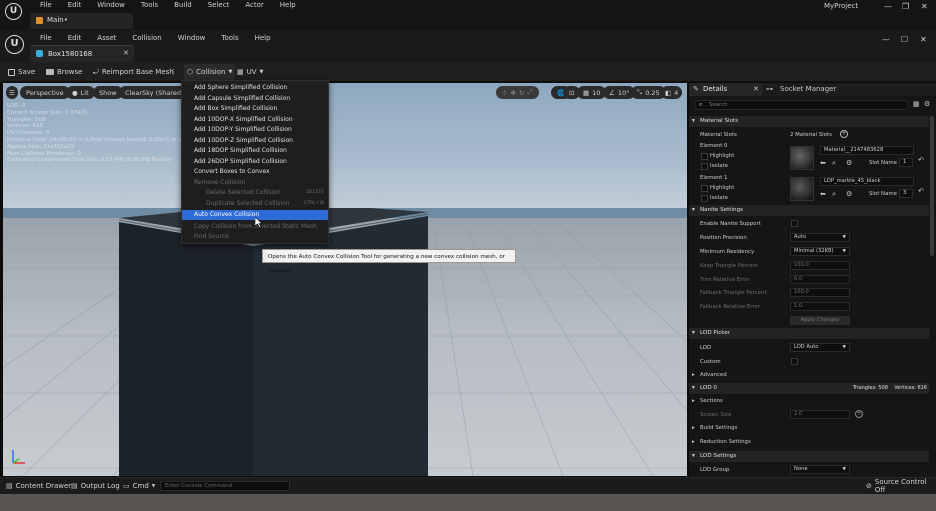 Image resolution: width=936 pixels, height=511 pixels. Describe the element at coordinates (820, 237) in the screenshot. I see `position-precision-select: Auto ▼` at that location.